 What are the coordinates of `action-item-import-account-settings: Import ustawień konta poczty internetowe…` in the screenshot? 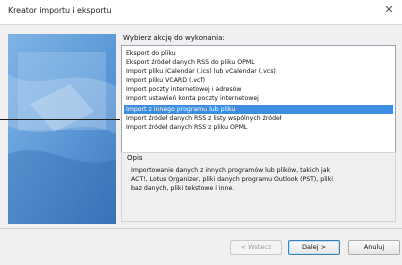 It's located at (258, 98).